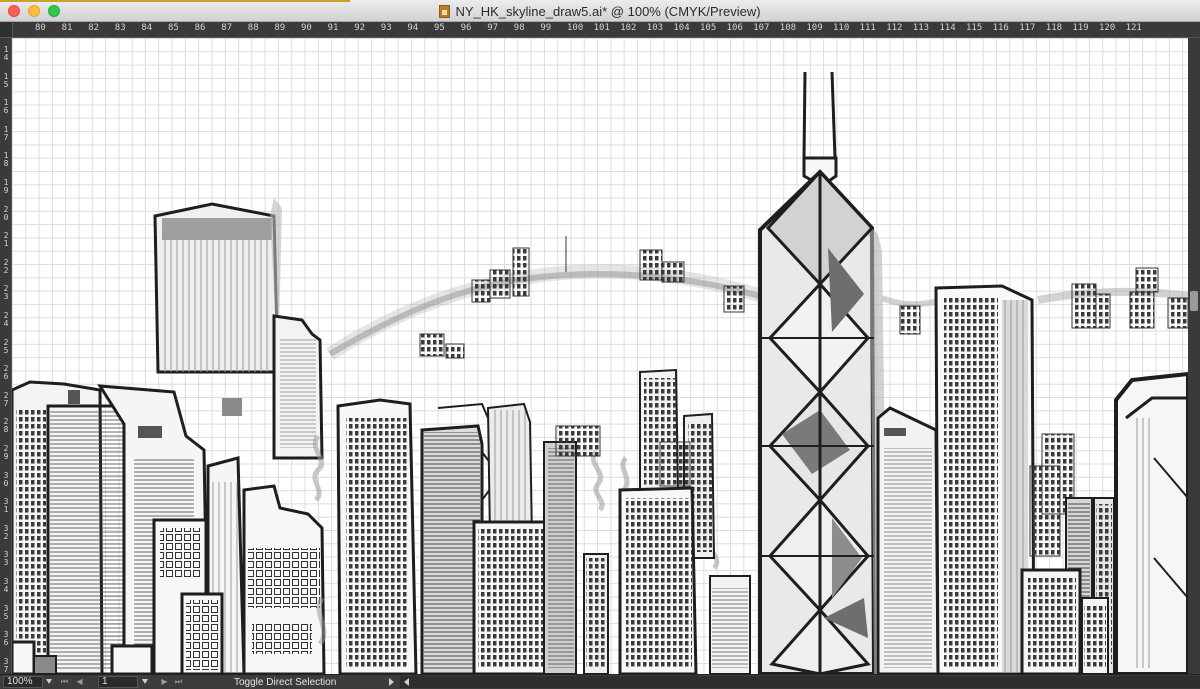  What do you see at coordinates (280, 28) in the screenshot?
I see `ruler-label: 89` at bounding box center [280, 28].